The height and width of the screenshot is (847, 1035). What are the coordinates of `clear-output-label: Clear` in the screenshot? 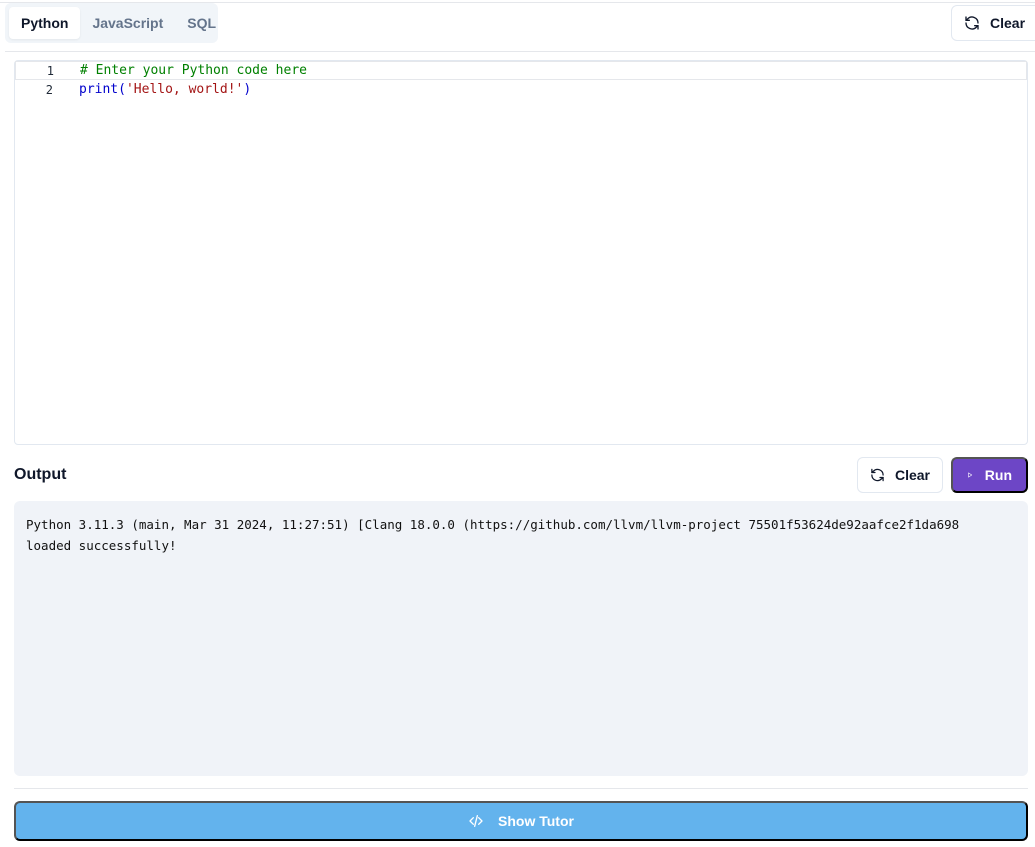 It's located at (912, 475).